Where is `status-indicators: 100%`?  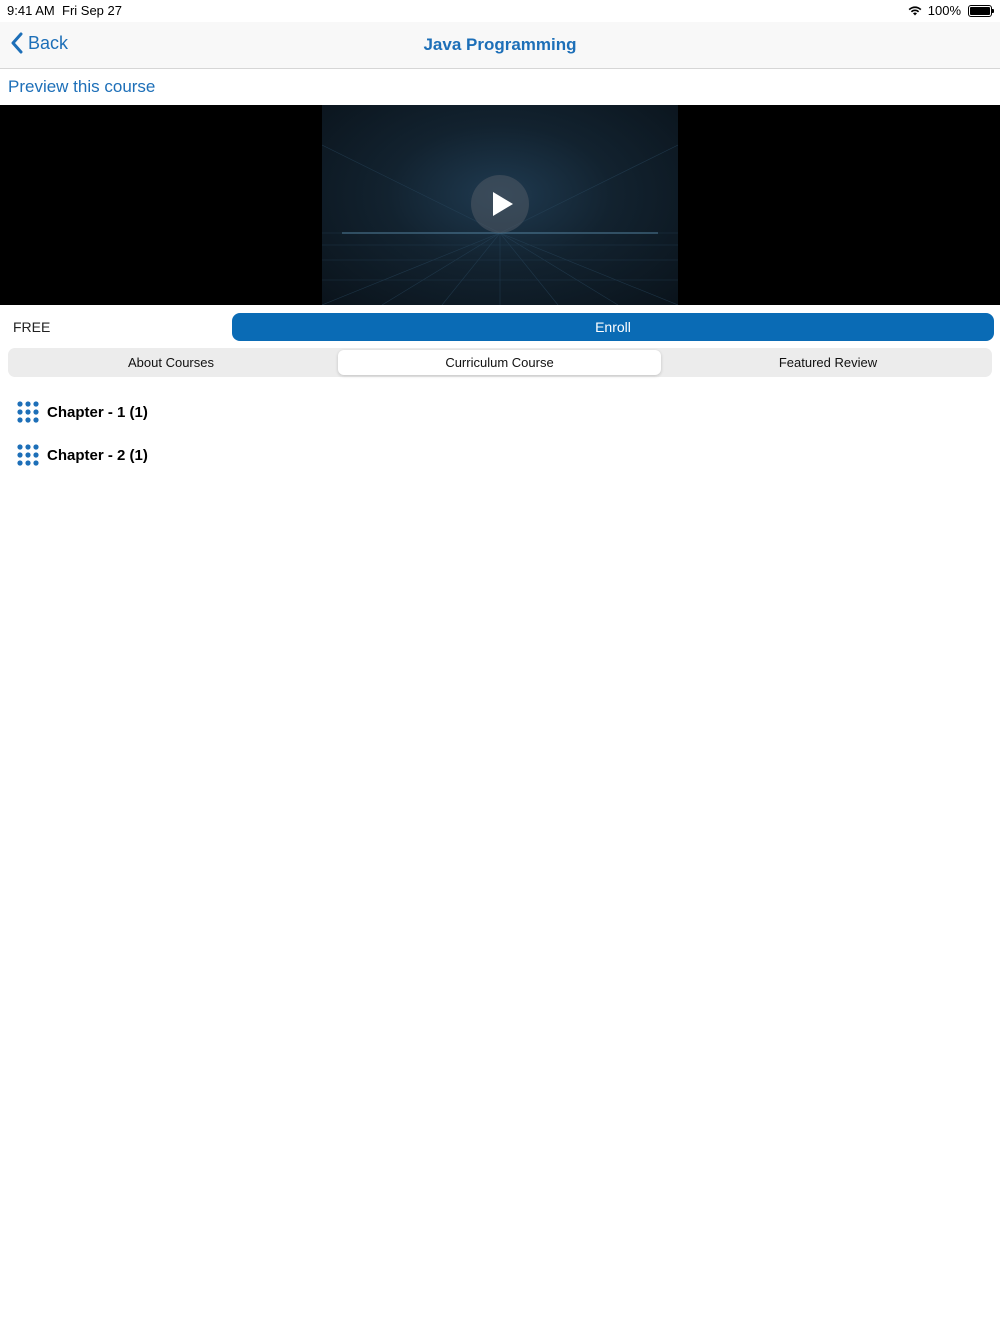 status-indicators: 100% is located at coordinates (951, 10).